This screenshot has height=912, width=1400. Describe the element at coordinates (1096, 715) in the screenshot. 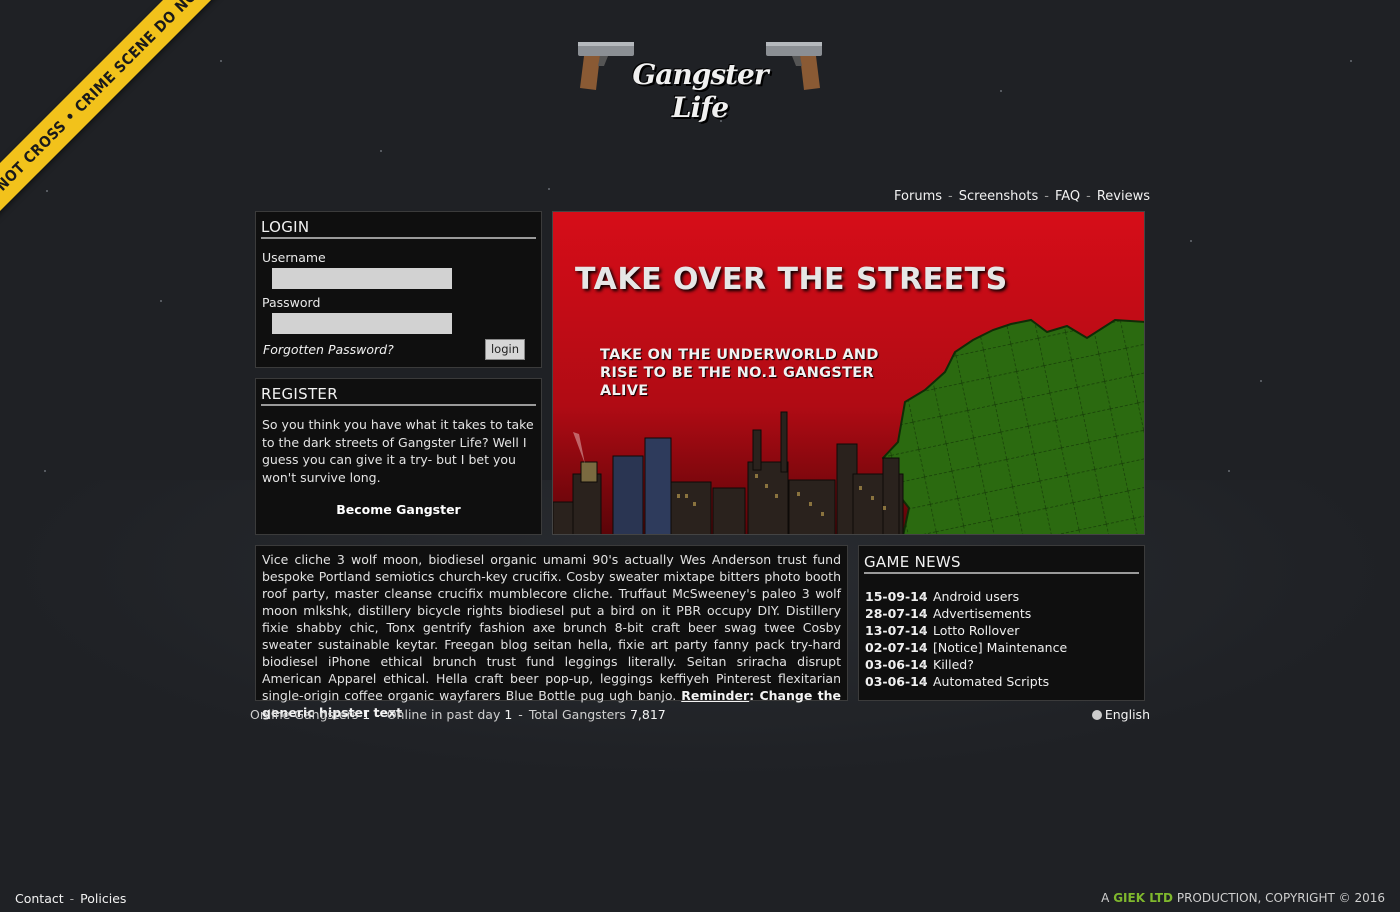

I see `globe-icon` at that location.